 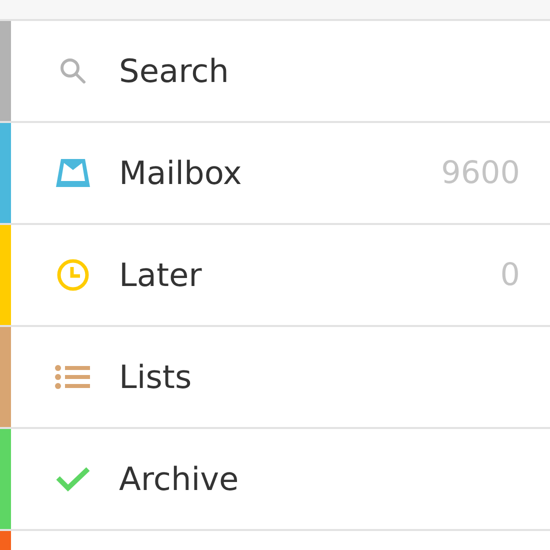 I want to click on item-label: Search, so click(x=174, y=71).